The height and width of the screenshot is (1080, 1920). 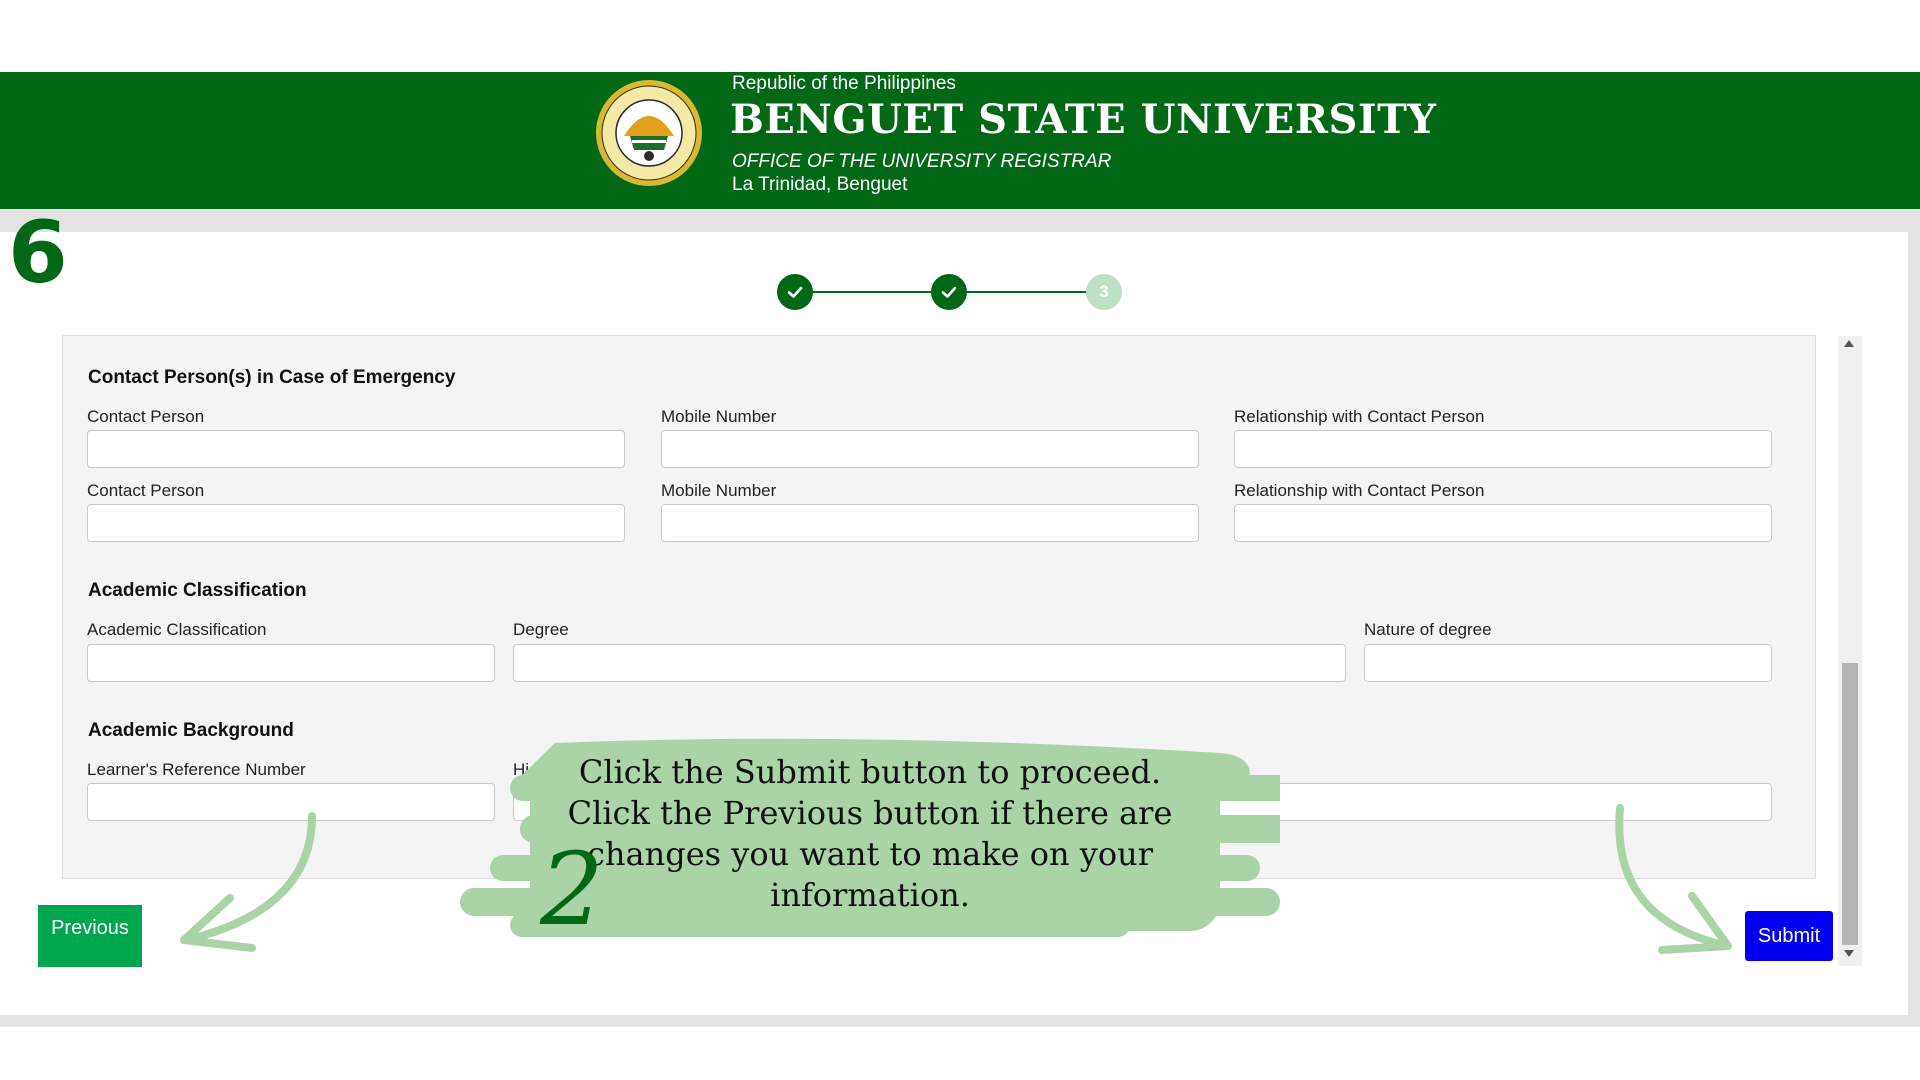 I want to click on contact-person-label-2: Contact Person, so click(x=146, y=490).